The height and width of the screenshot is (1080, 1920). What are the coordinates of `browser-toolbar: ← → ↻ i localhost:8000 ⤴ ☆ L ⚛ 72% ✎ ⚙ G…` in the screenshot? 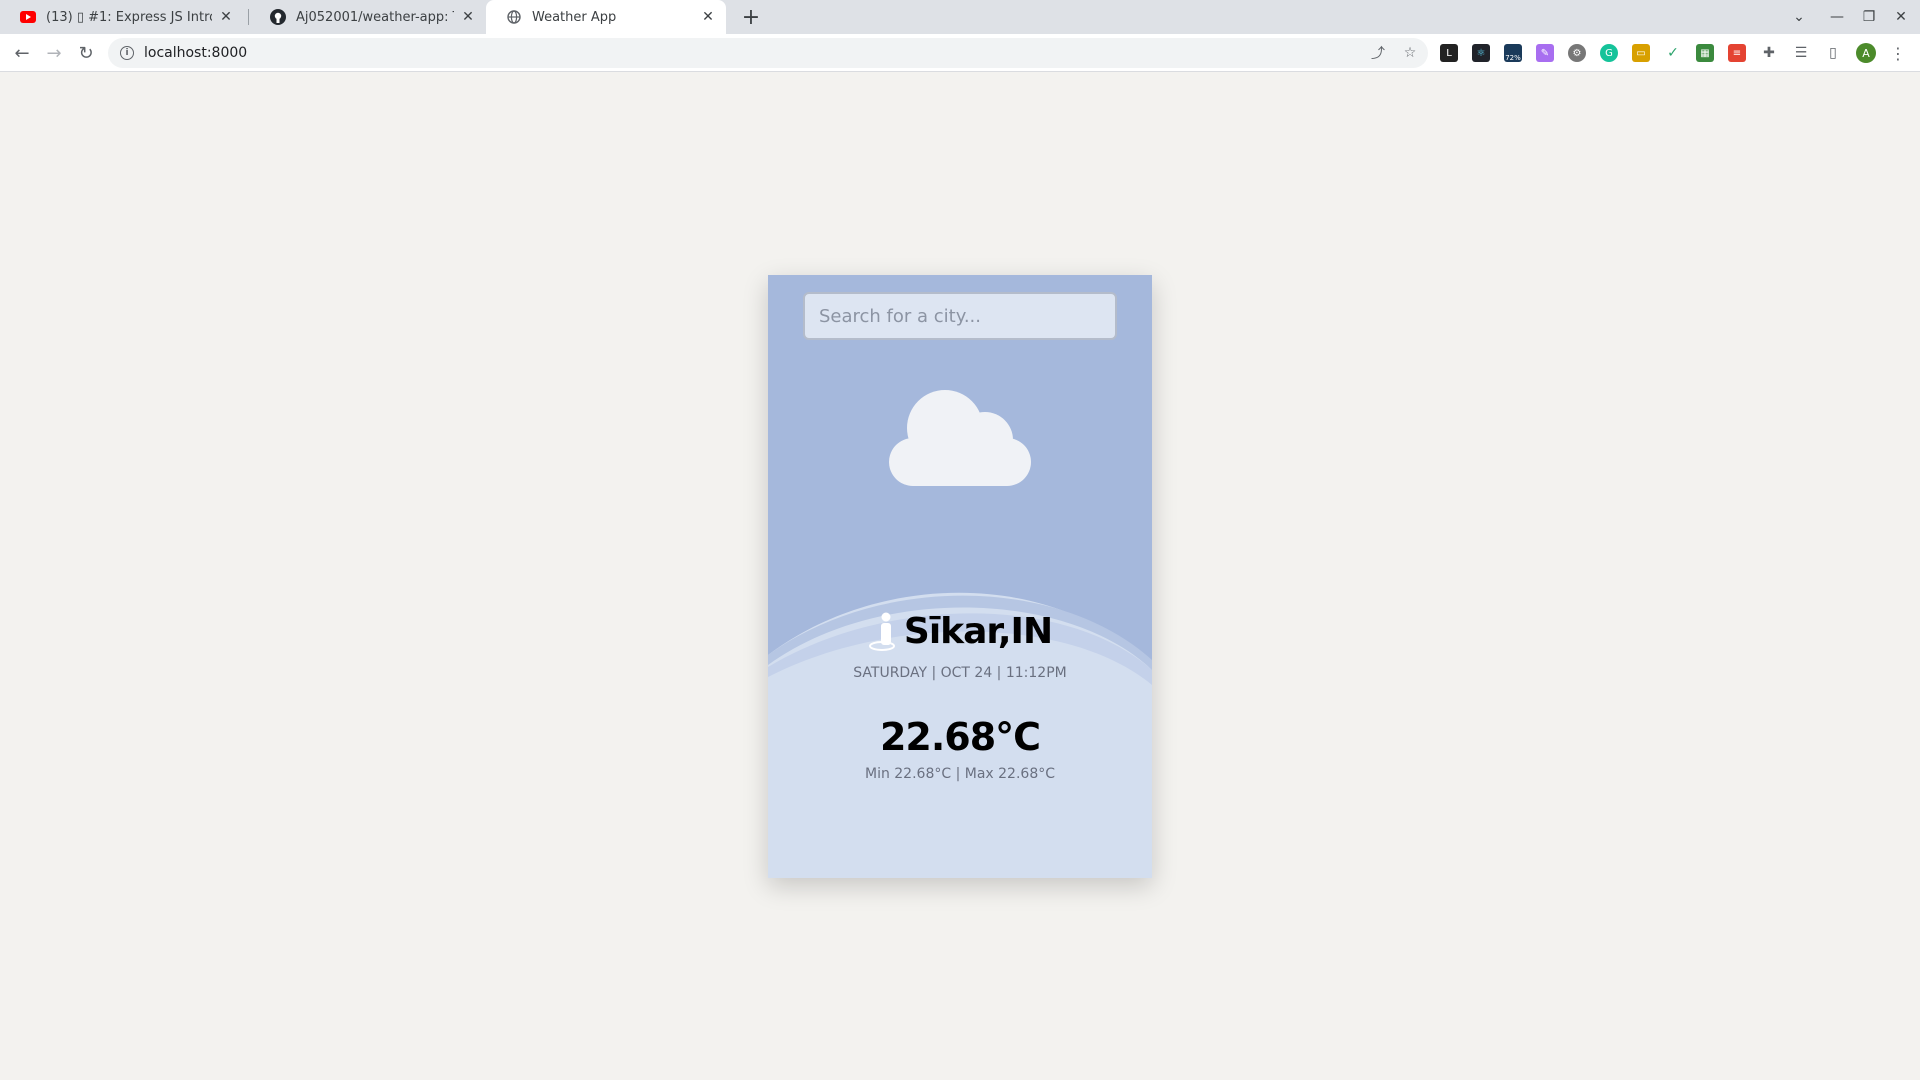 It's located at (960, 53).